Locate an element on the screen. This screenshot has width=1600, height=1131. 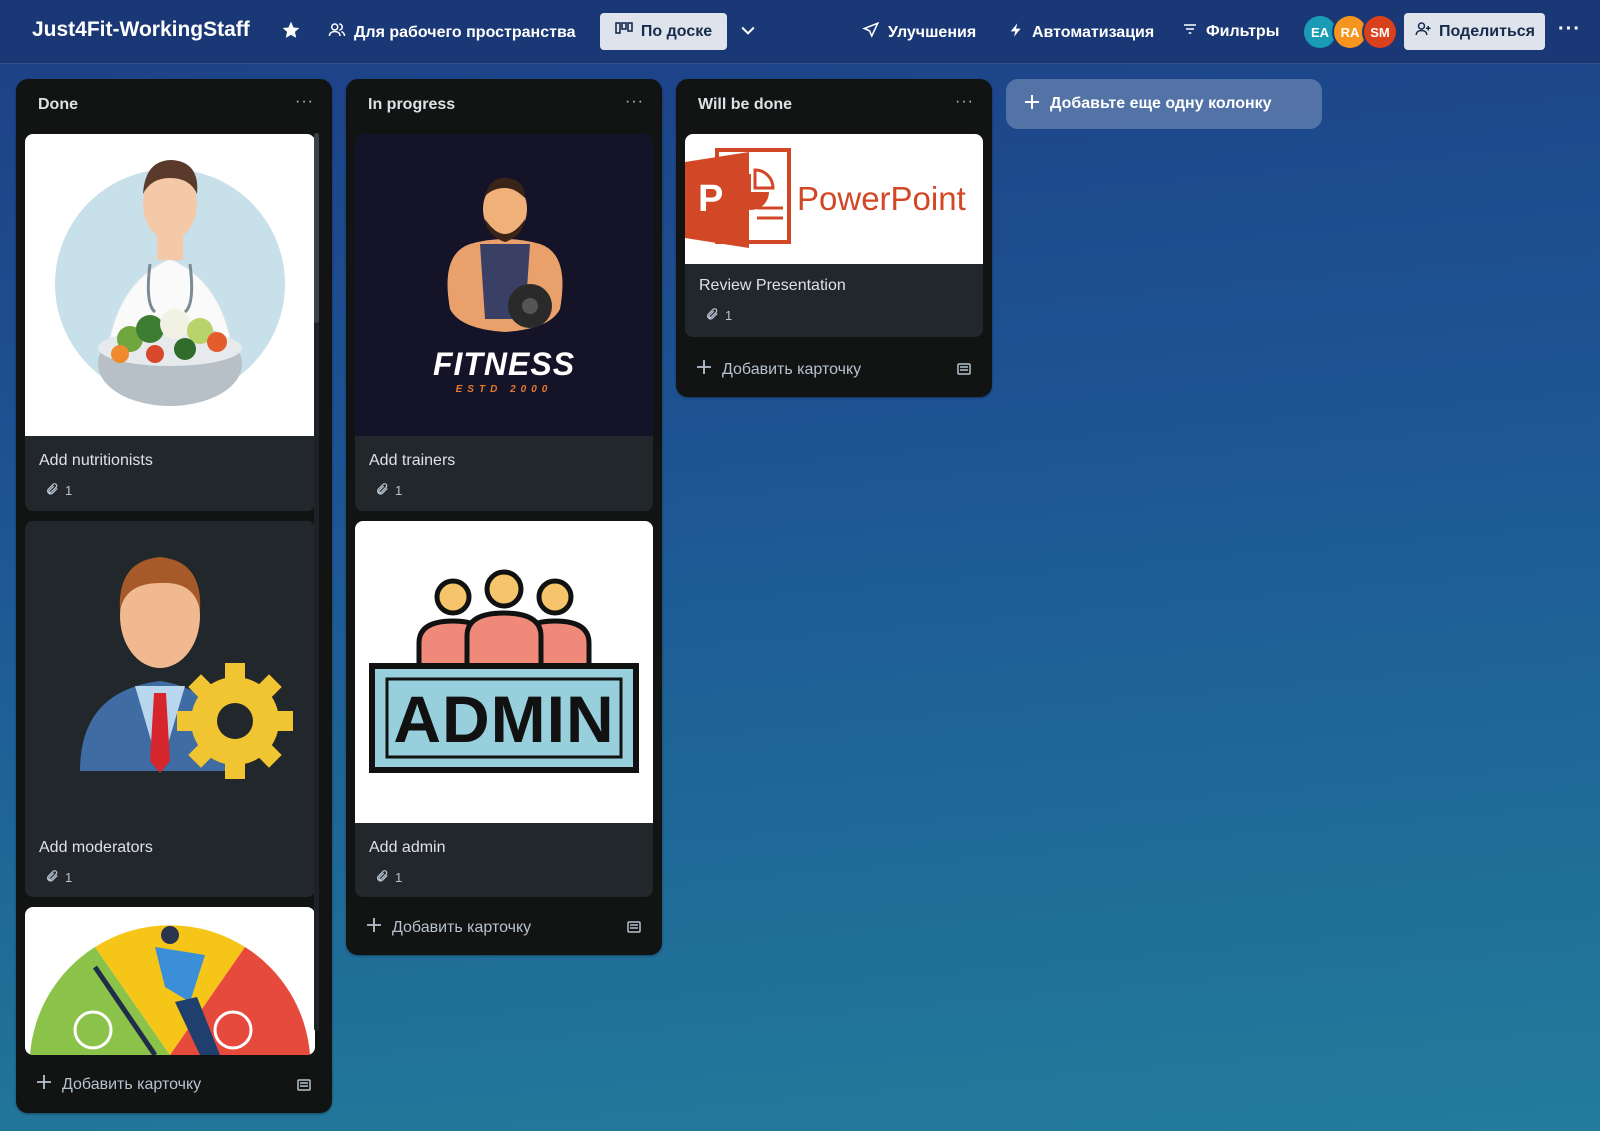
card-add-nutritionists: Add nutritionists 1 is located at coordinates (170, 322).